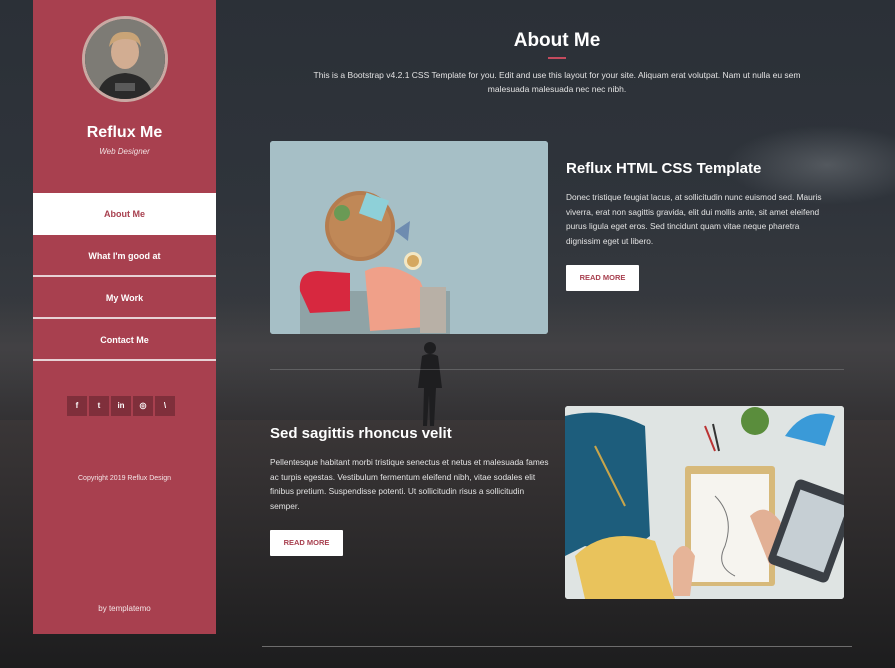 The image size is (895, 668). What do you see at coordinates (125, 59) in the screenshot?
I see `avatar` at bounding box center [125, 59].